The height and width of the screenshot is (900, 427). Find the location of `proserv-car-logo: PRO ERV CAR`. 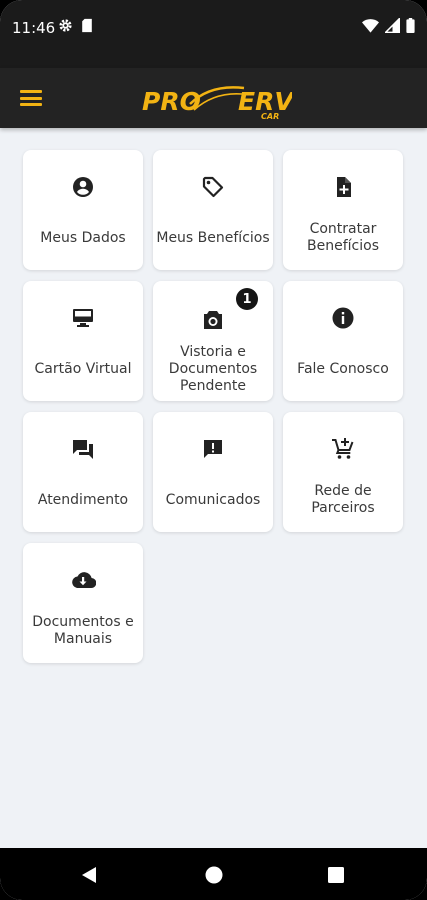

proserv-car-logo: PRO ERV CAR is located at coordinates (217, 103).